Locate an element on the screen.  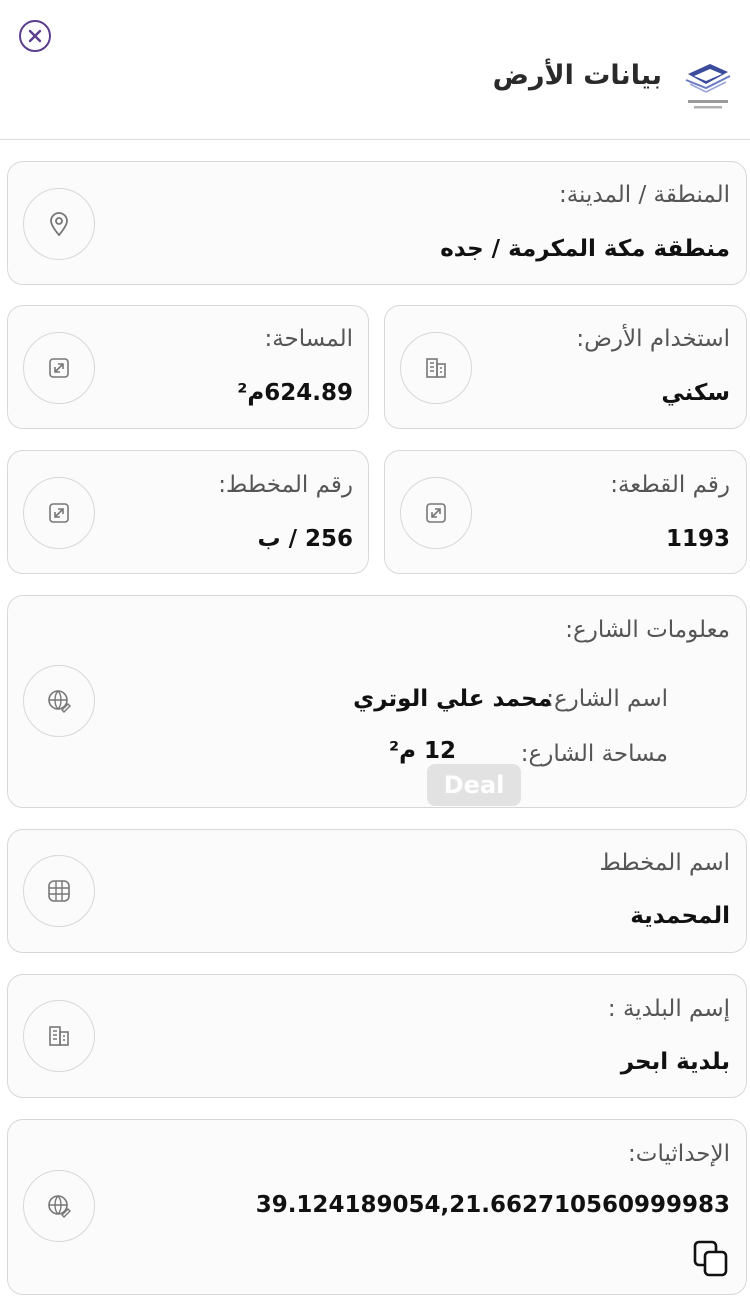
coordinates-icon-button is located at coordinates (59, 1206).